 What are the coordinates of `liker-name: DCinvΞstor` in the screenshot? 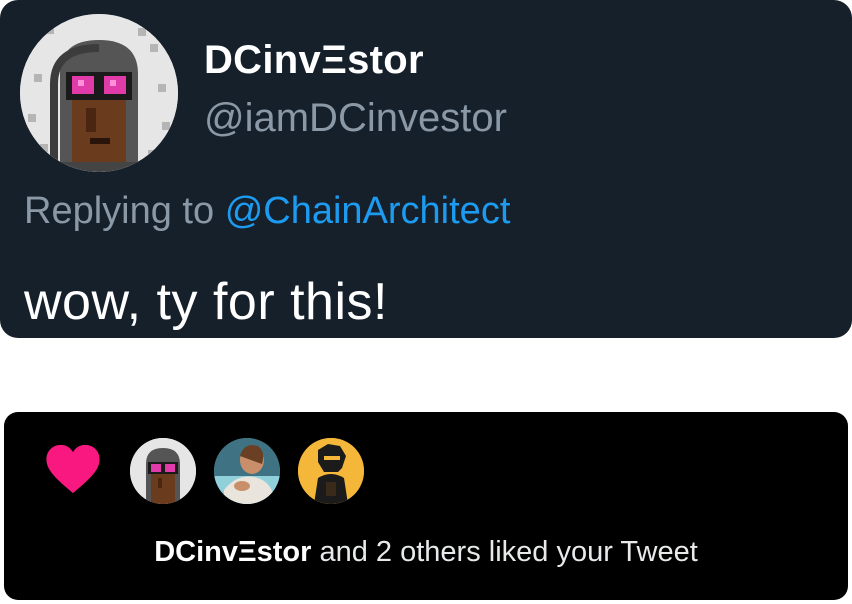 It's located at (232, 552).